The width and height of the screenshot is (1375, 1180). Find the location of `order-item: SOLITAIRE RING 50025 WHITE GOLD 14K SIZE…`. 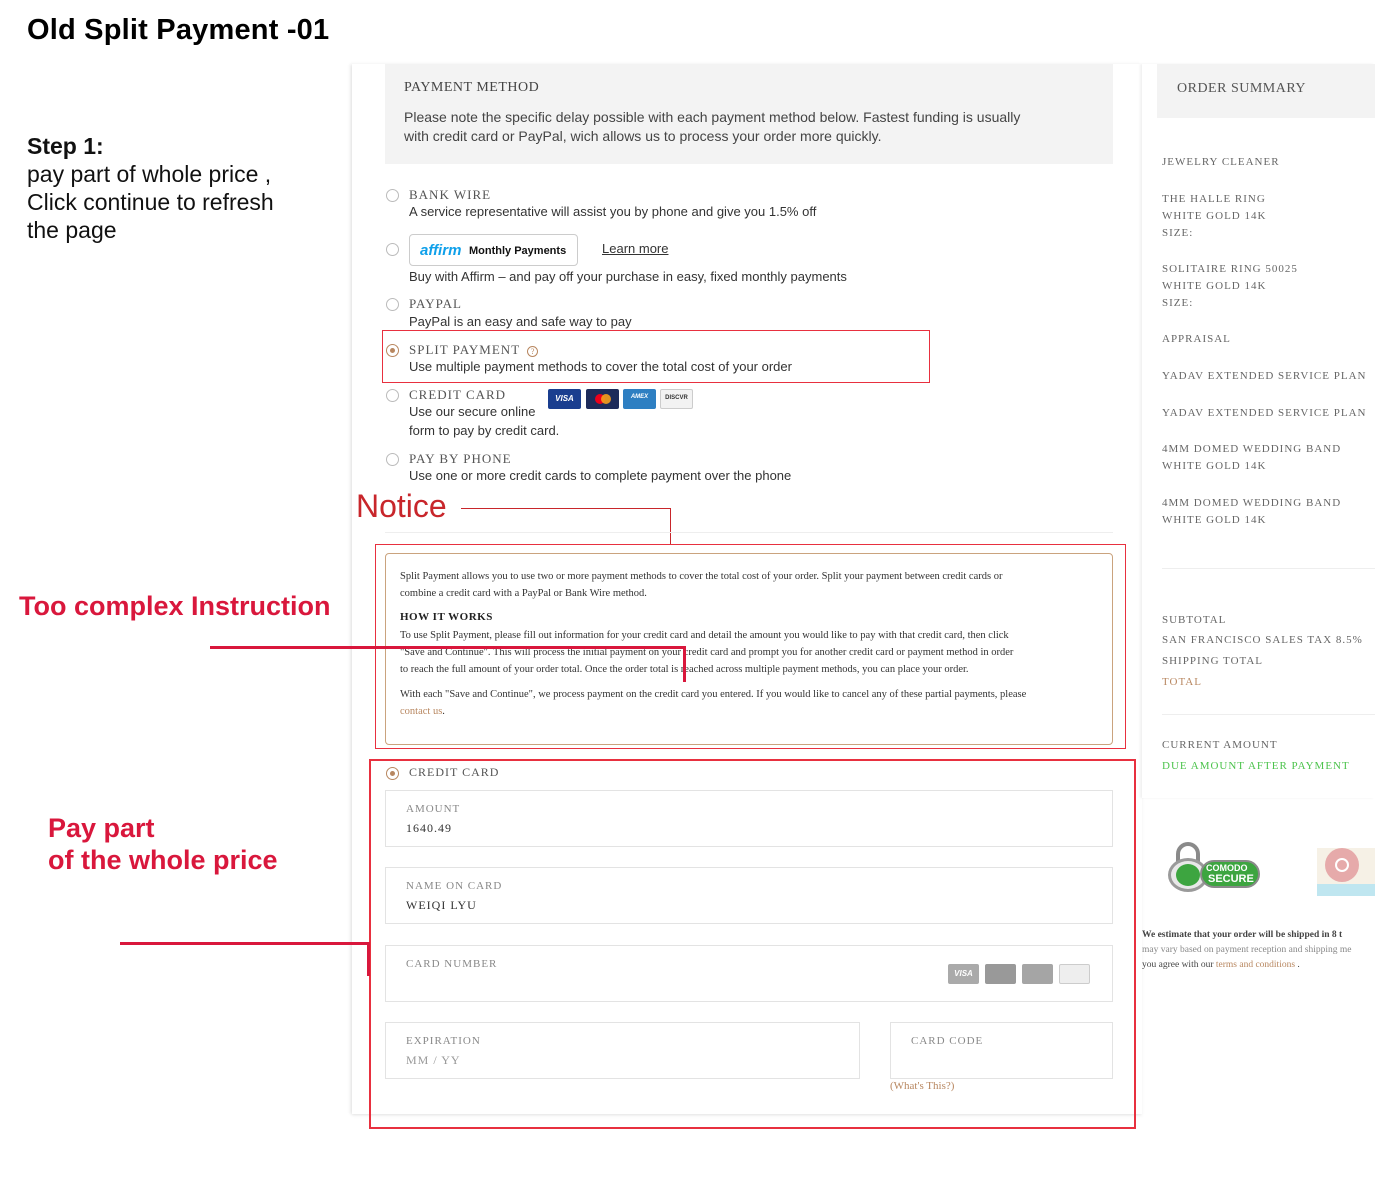

order-item: SOLITAIRE RING 50025 WHITE GOLD 14K SIZE… is located at coordinates (1230, 286).